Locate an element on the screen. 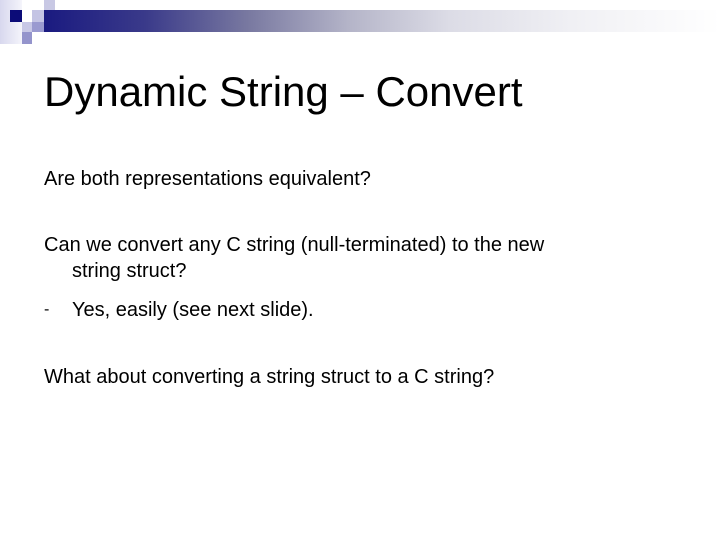 Image resolution: width=720 pixels, height=540 pixels. deco-square-light-large is located at coordinates (11, 22).